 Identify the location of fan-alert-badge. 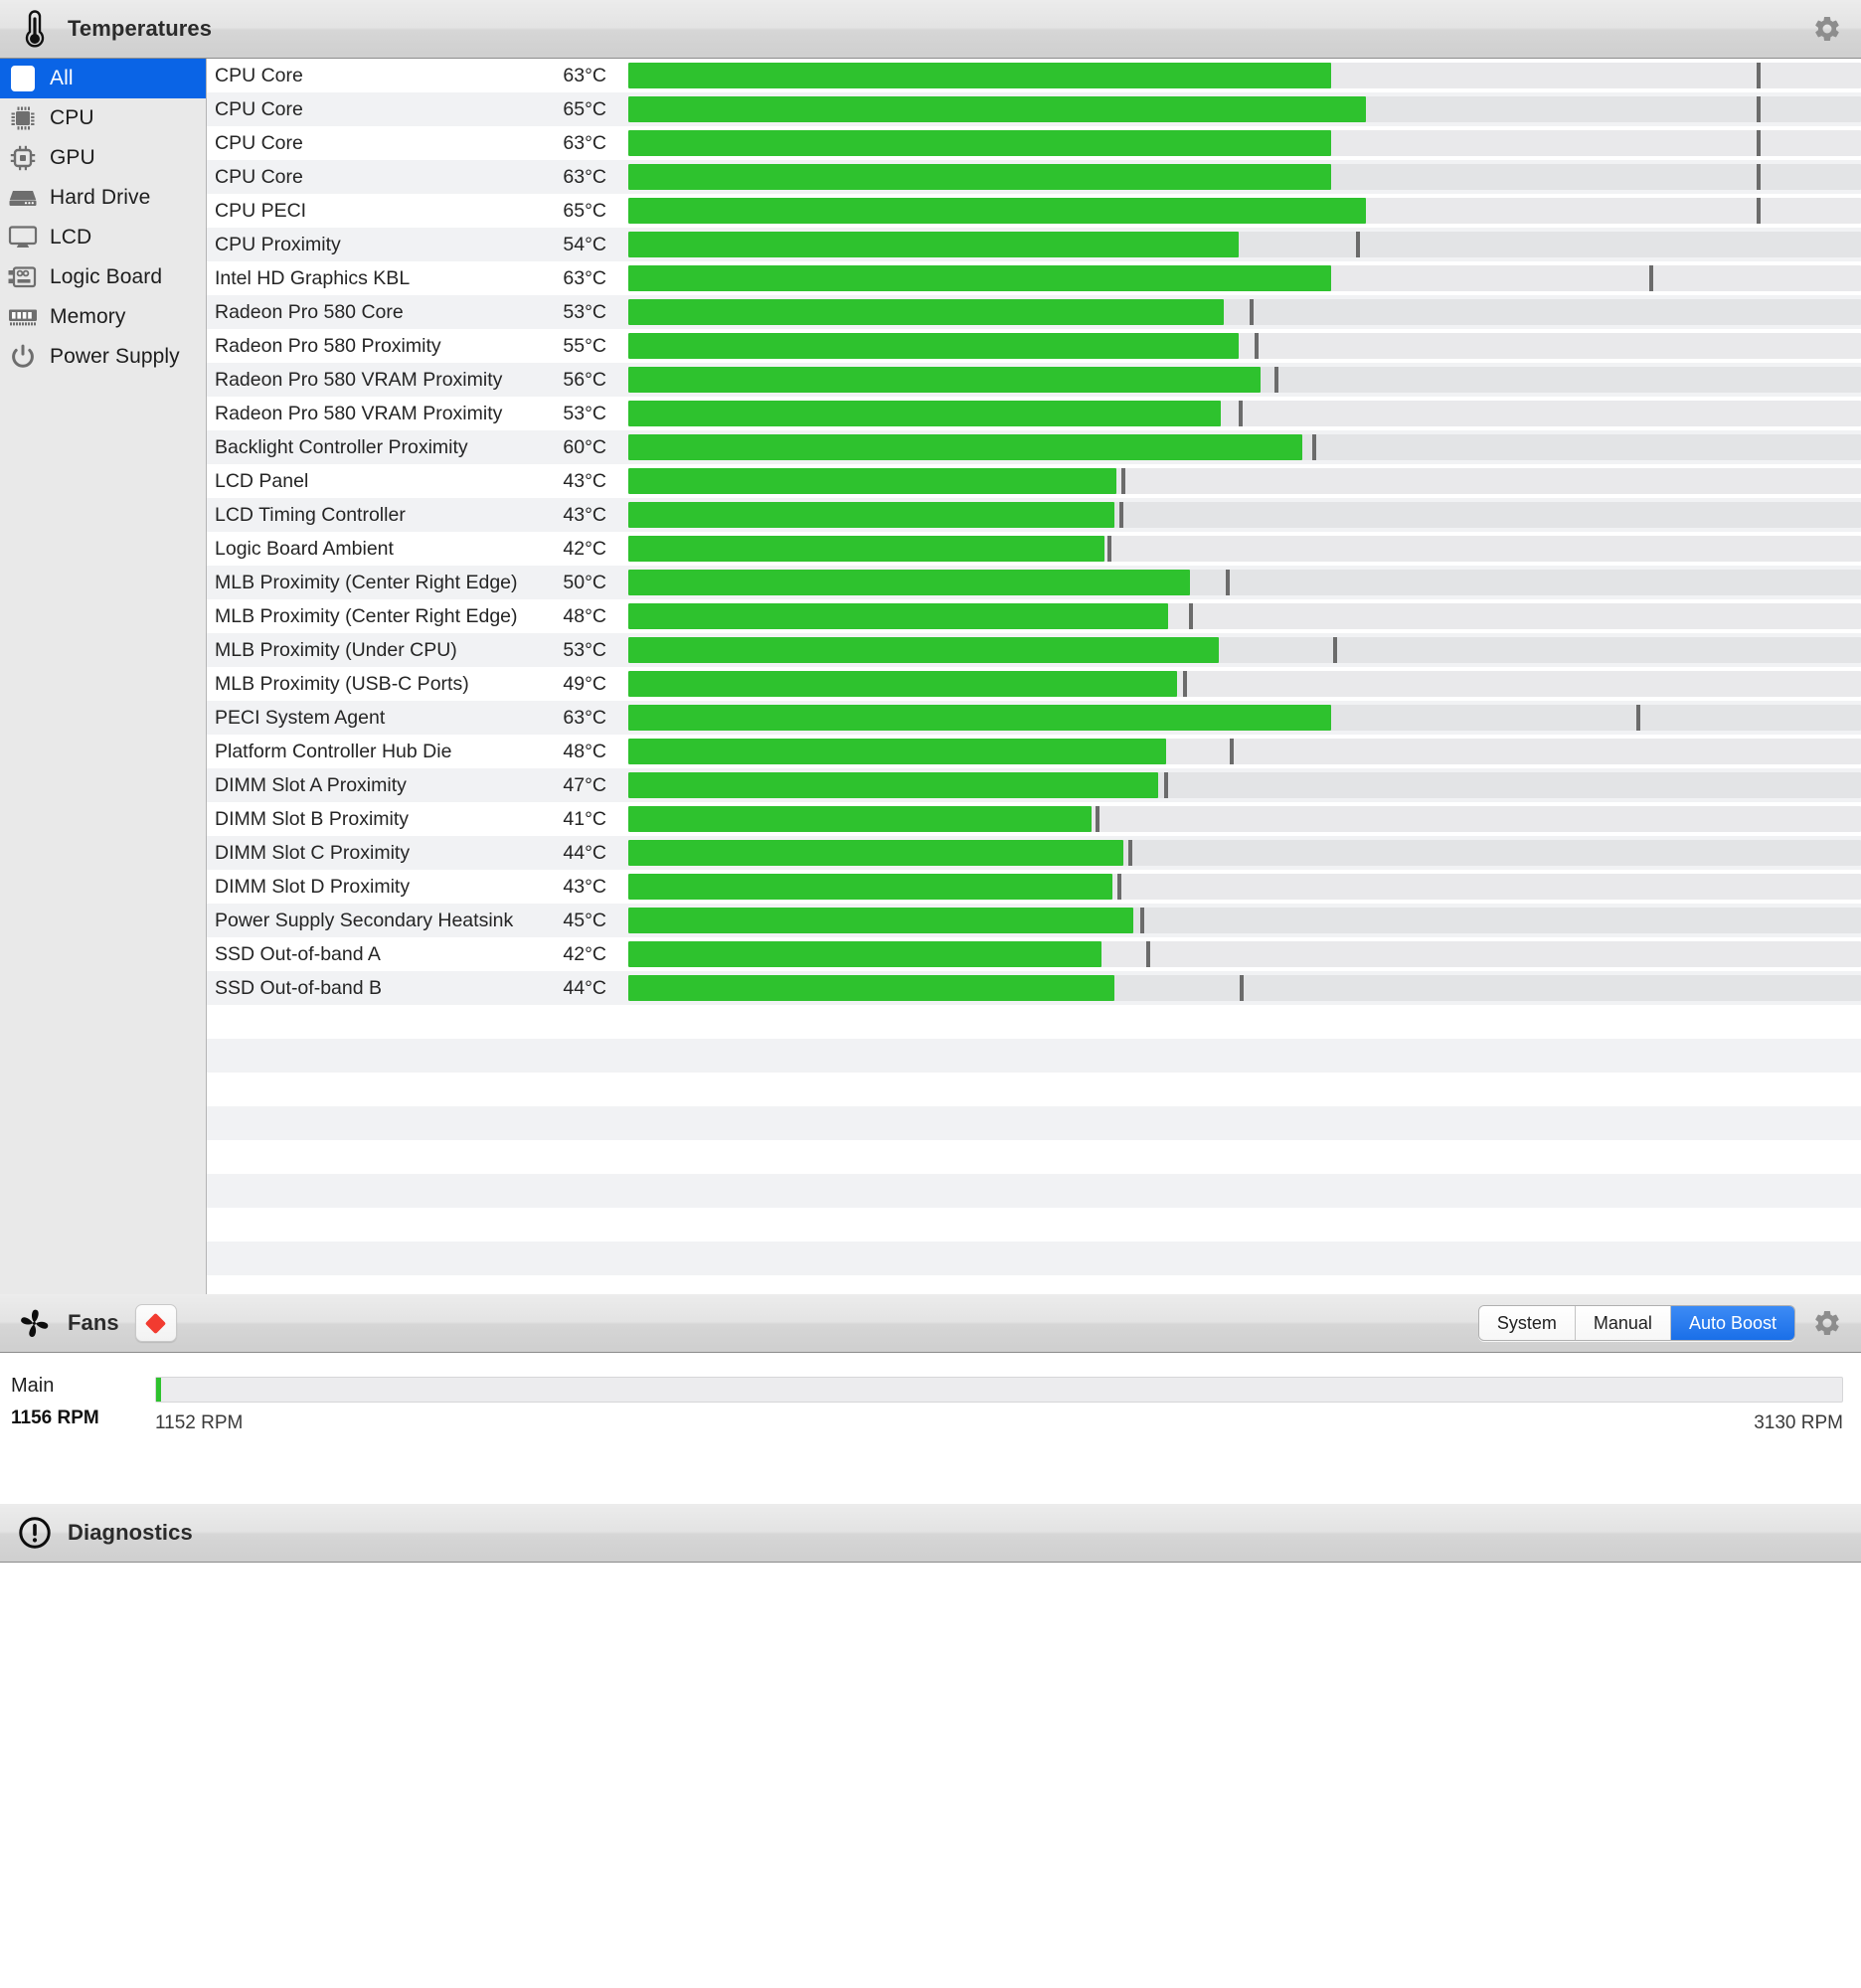
(155, 1323).